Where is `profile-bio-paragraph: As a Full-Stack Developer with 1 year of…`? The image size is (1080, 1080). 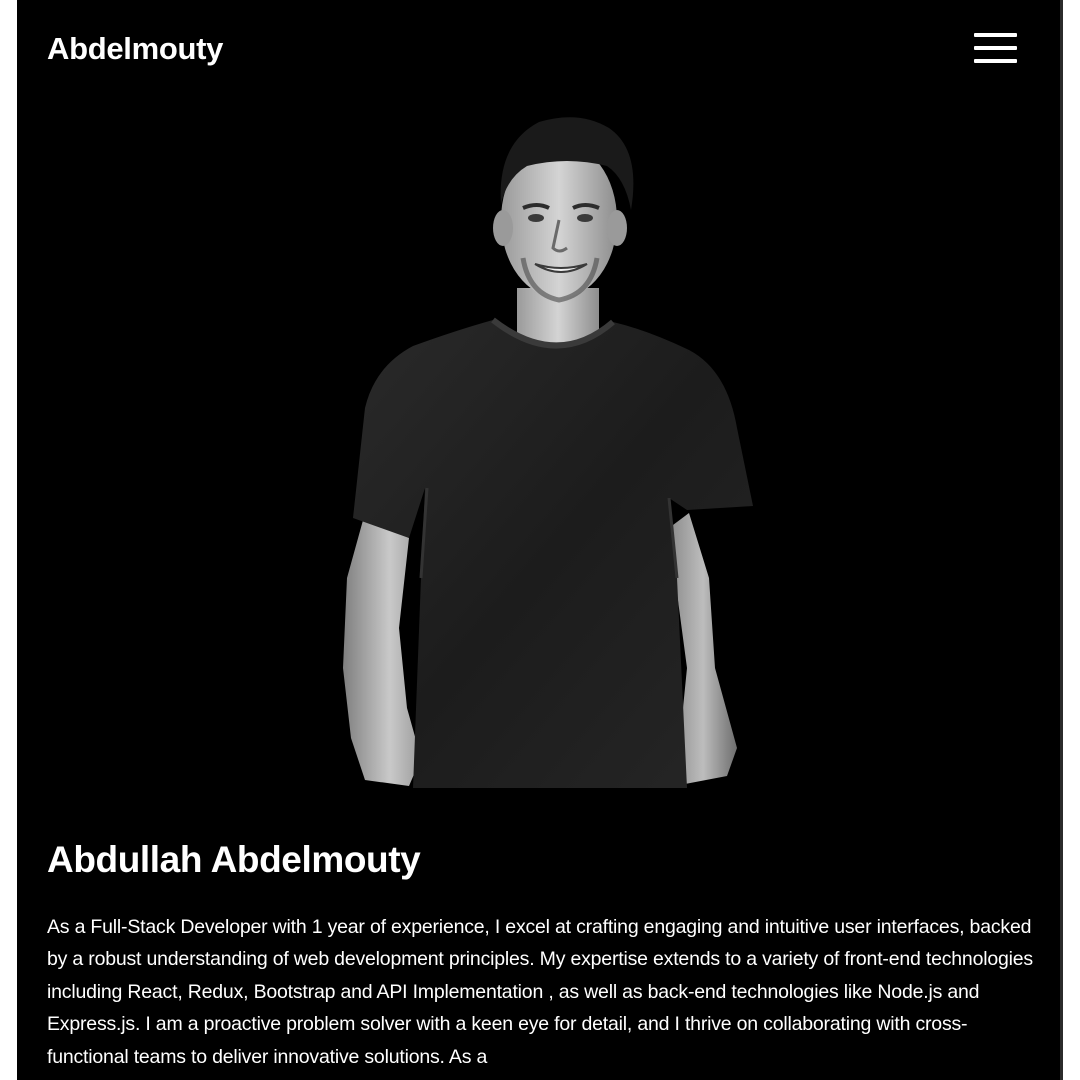
profile-bio-paragraph: As a Full-Stack Developer with 1 year of… is located at coordinates (540, 992).